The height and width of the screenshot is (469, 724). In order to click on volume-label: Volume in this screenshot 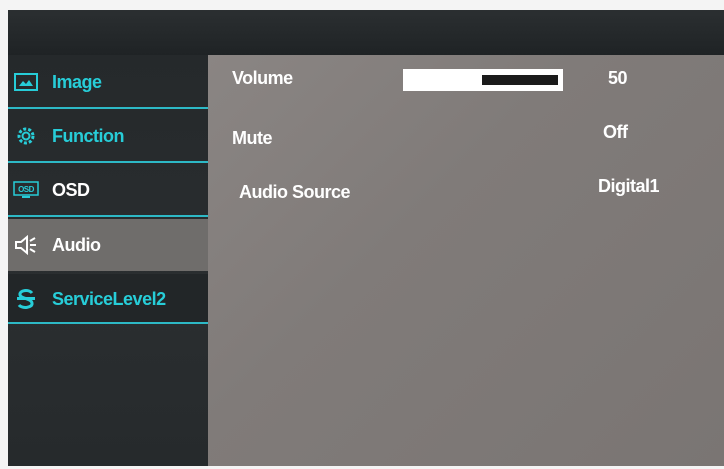, I will do `click(262, 78)`.